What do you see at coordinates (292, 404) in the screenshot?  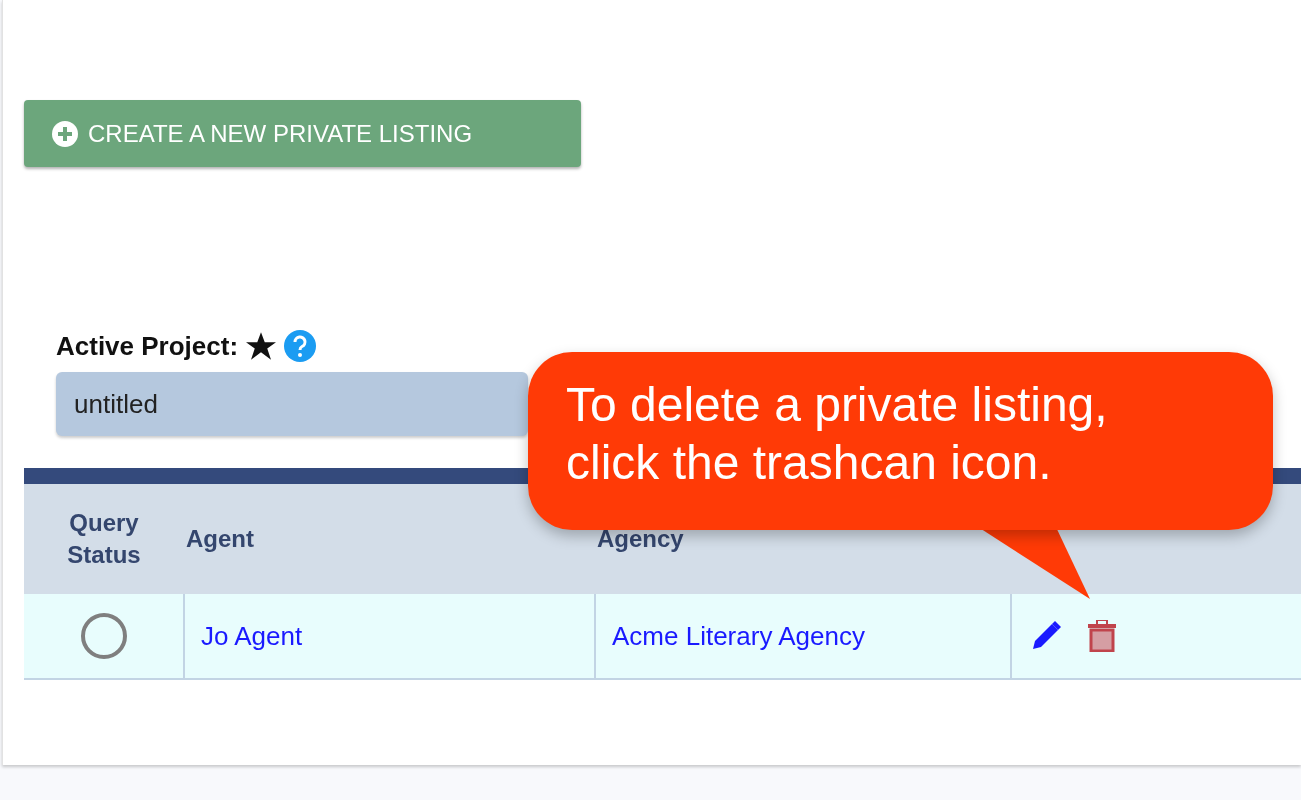 I see `project-field: untitled` at bounding box center [292, 404].